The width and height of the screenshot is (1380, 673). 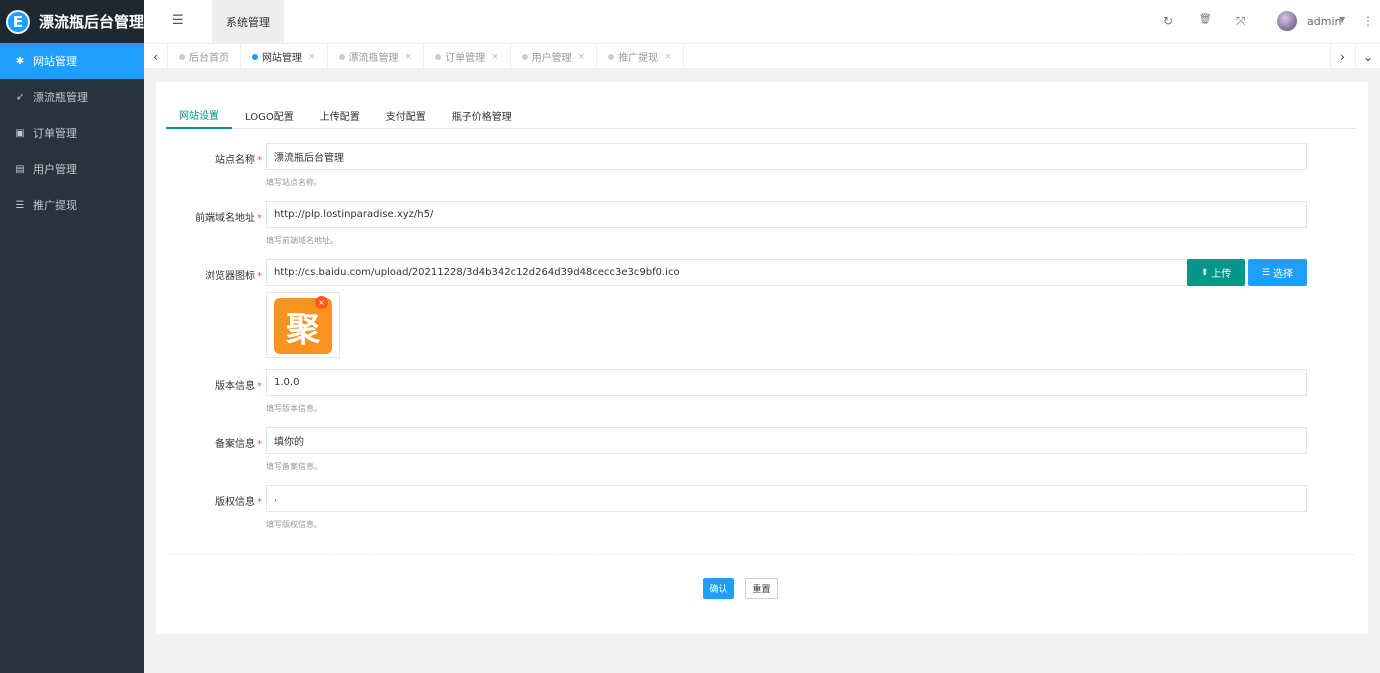 I want to click on page-tab-label: 网站管理, so click(x=282, y=58).